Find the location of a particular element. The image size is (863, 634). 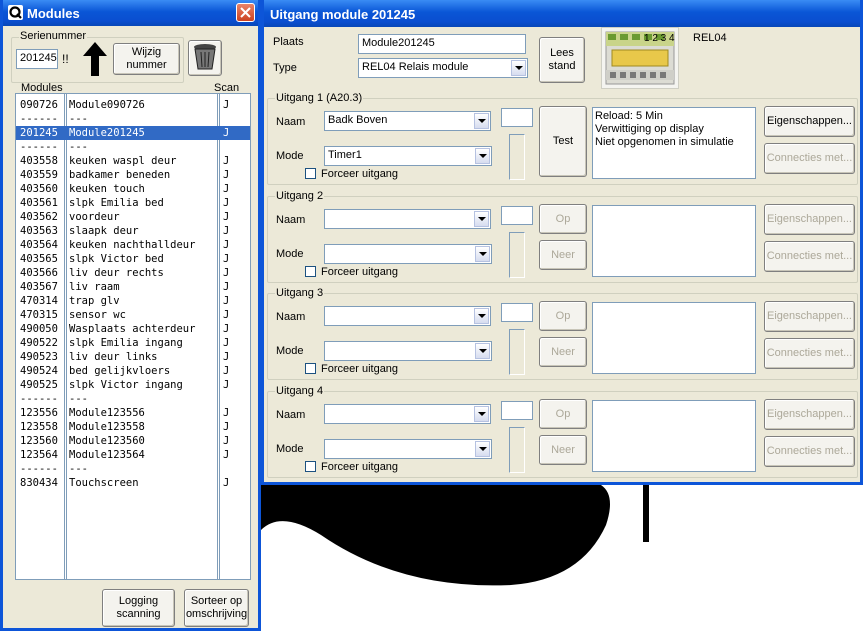

plaats-input: Module201245 is located at coordinates (442, 44).